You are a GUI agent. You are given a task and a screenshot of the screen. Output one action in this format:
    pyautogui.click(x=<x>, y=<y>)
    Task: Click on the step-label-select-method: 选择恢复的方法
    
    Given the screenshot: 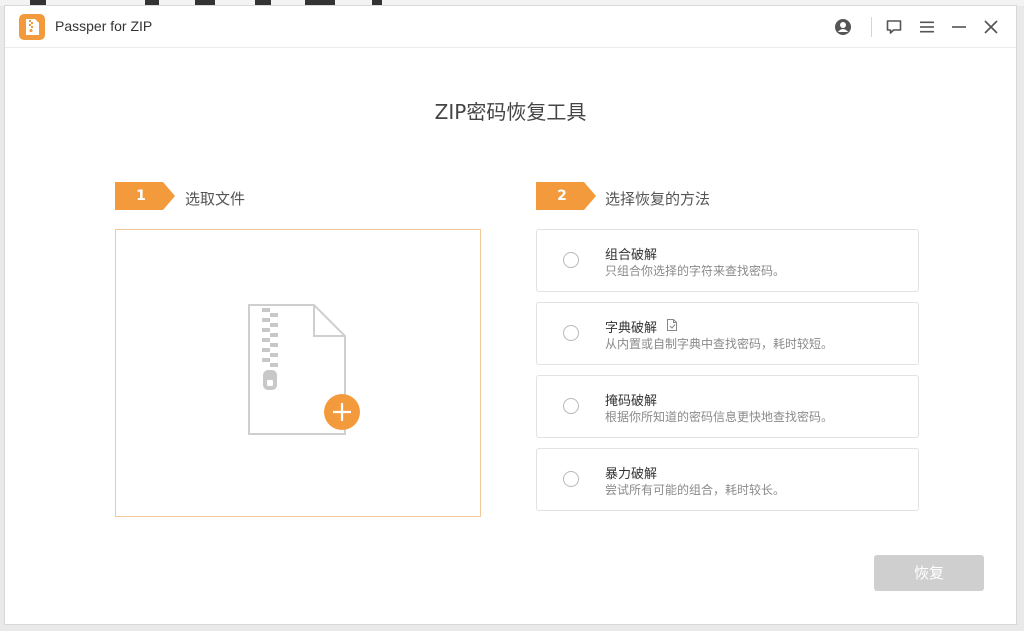 What is the action you would take?
    pyautogui.click(x=658, y=199)
    